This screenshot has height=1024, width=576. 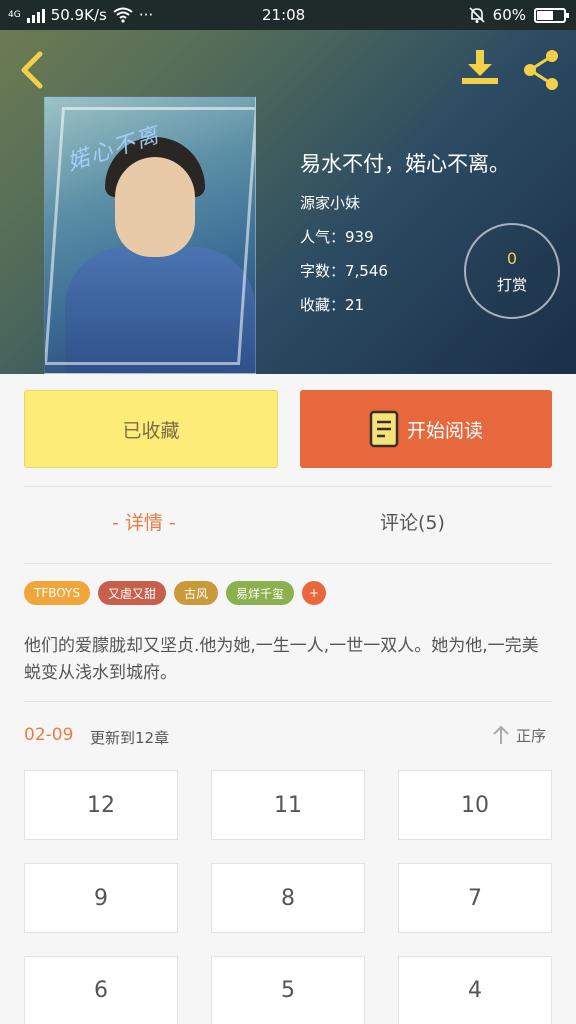 What do you see at coordinates (14, 15) in the screenshot?
I see `network-label: 4G` at bounding box center [14, 15].